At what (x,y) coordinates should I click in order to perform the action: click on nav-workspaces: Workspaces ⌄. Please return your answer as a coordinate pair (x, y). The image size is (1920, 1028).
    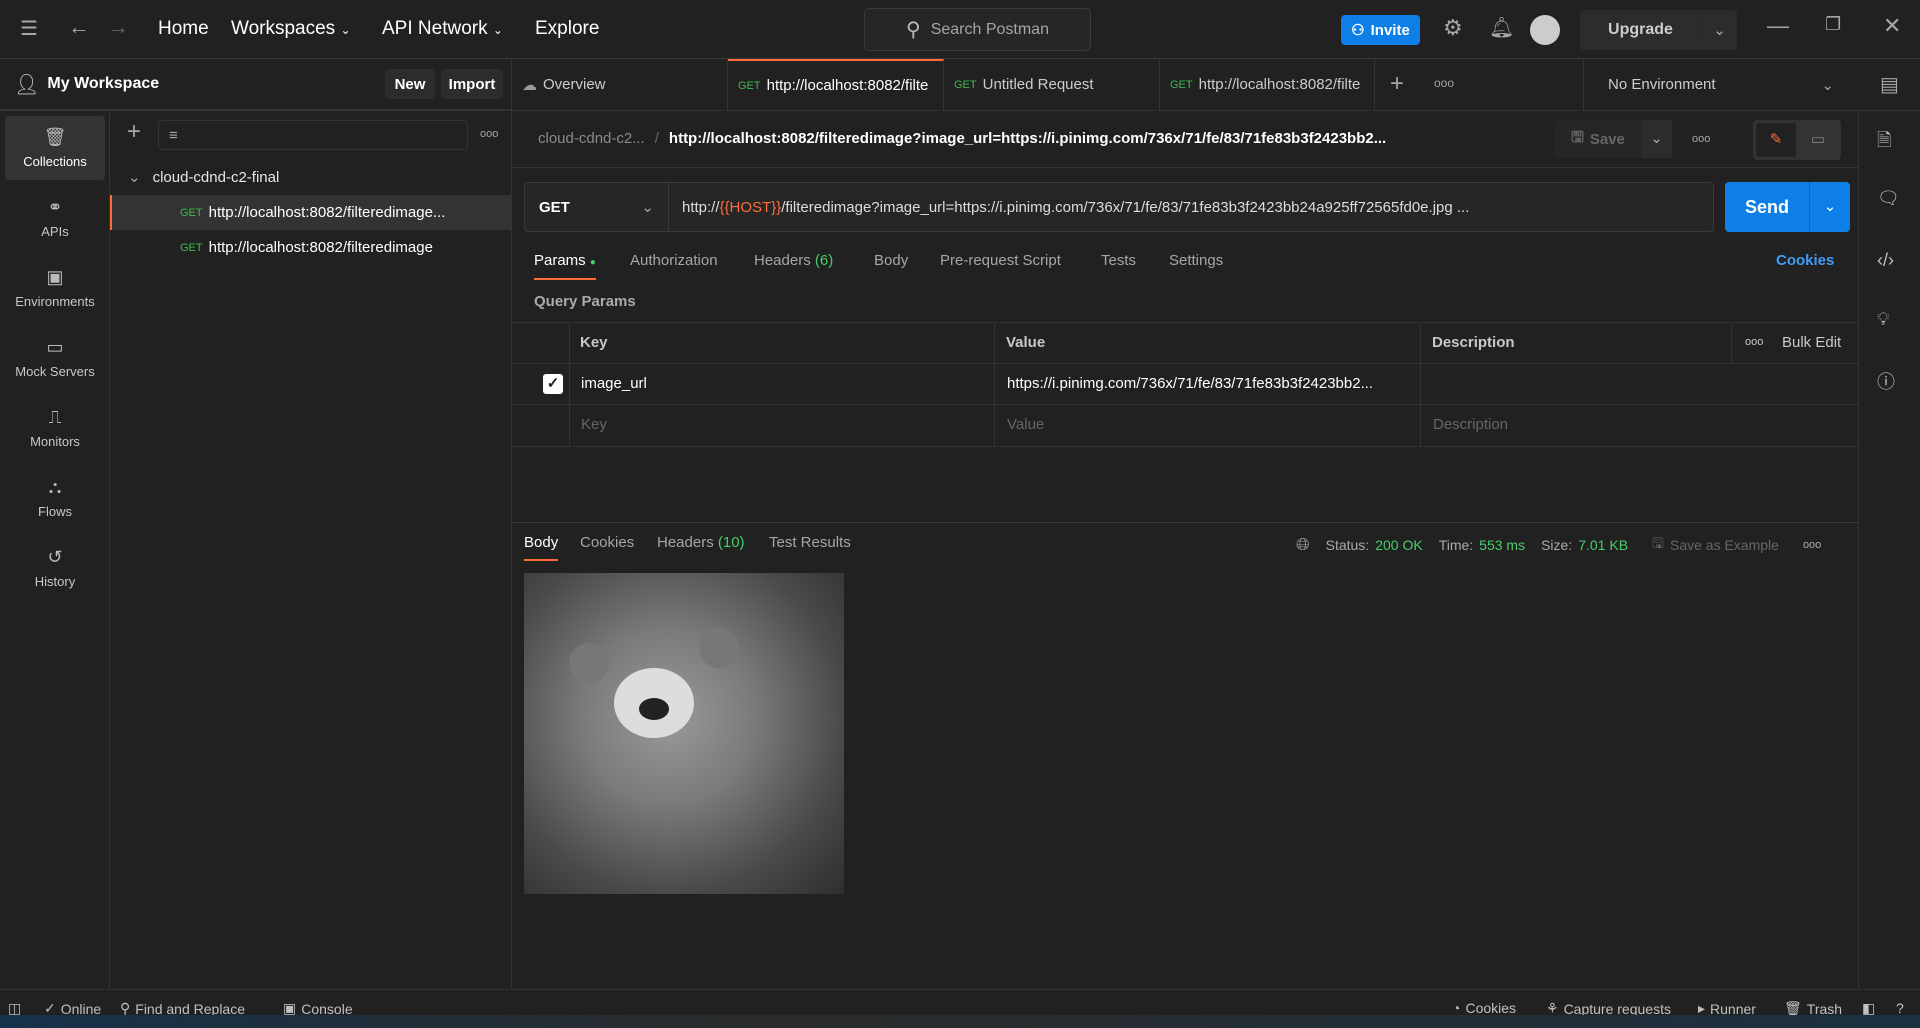
    Looking at the image, I should click on (291, 29).